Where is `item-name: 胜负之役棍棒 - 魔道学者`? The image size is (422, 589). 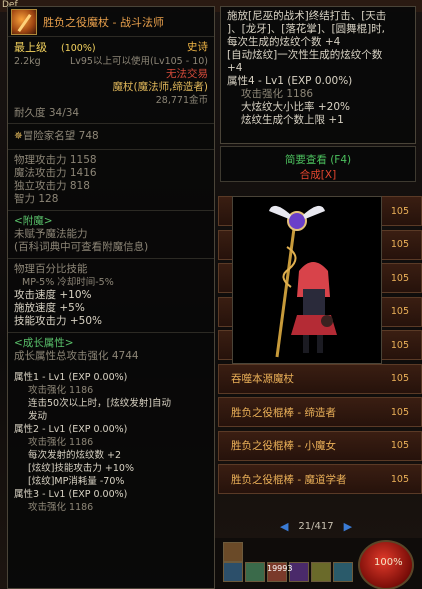 item-name: 胜负之役棍棒 - 魔道学者 is located at coordinates (289, 479).